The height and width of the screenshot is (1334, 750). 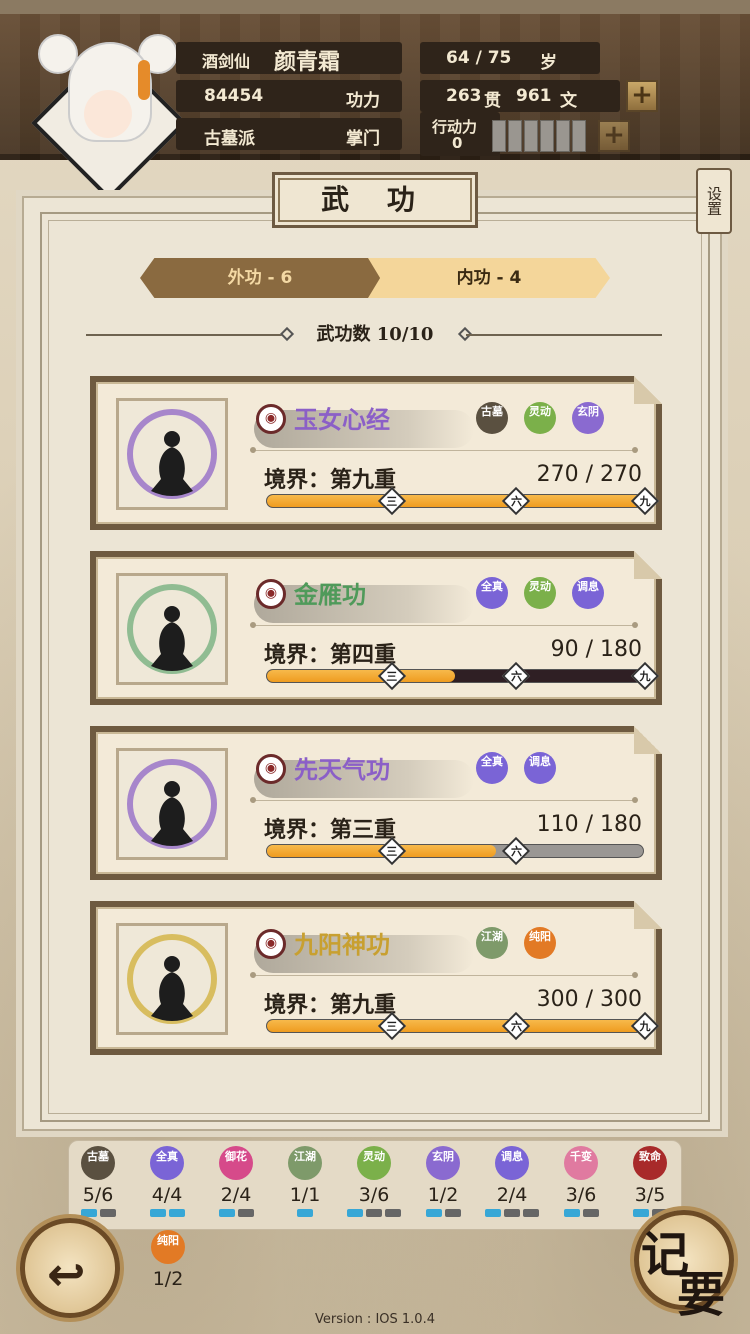 I want to click on memo-button: 记 要, so click(x=684, y=1266).